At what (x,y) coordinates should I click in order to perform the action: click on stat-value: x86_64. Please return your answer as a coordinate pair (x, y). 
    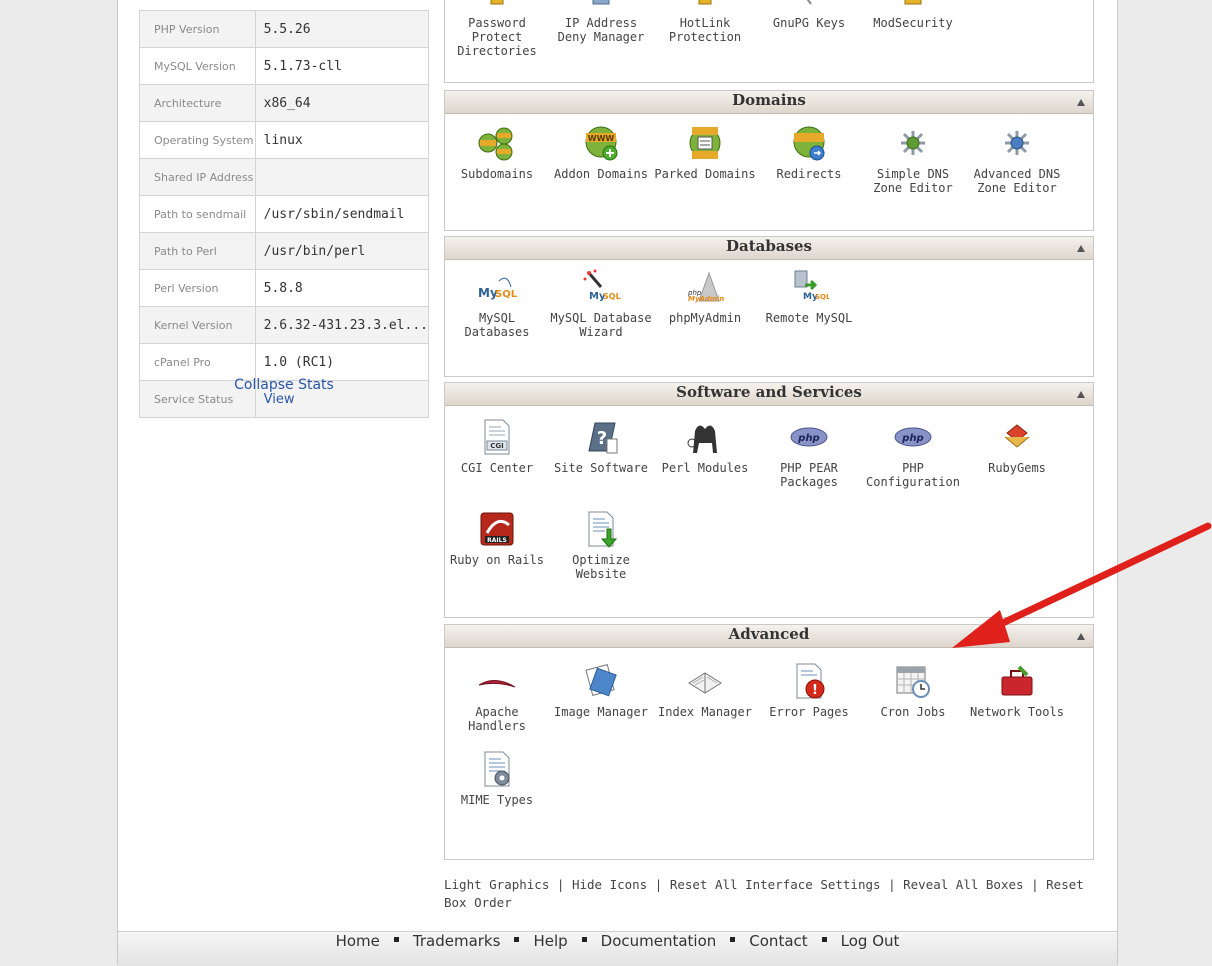
    Looking at the image, I should click on (342, 103).